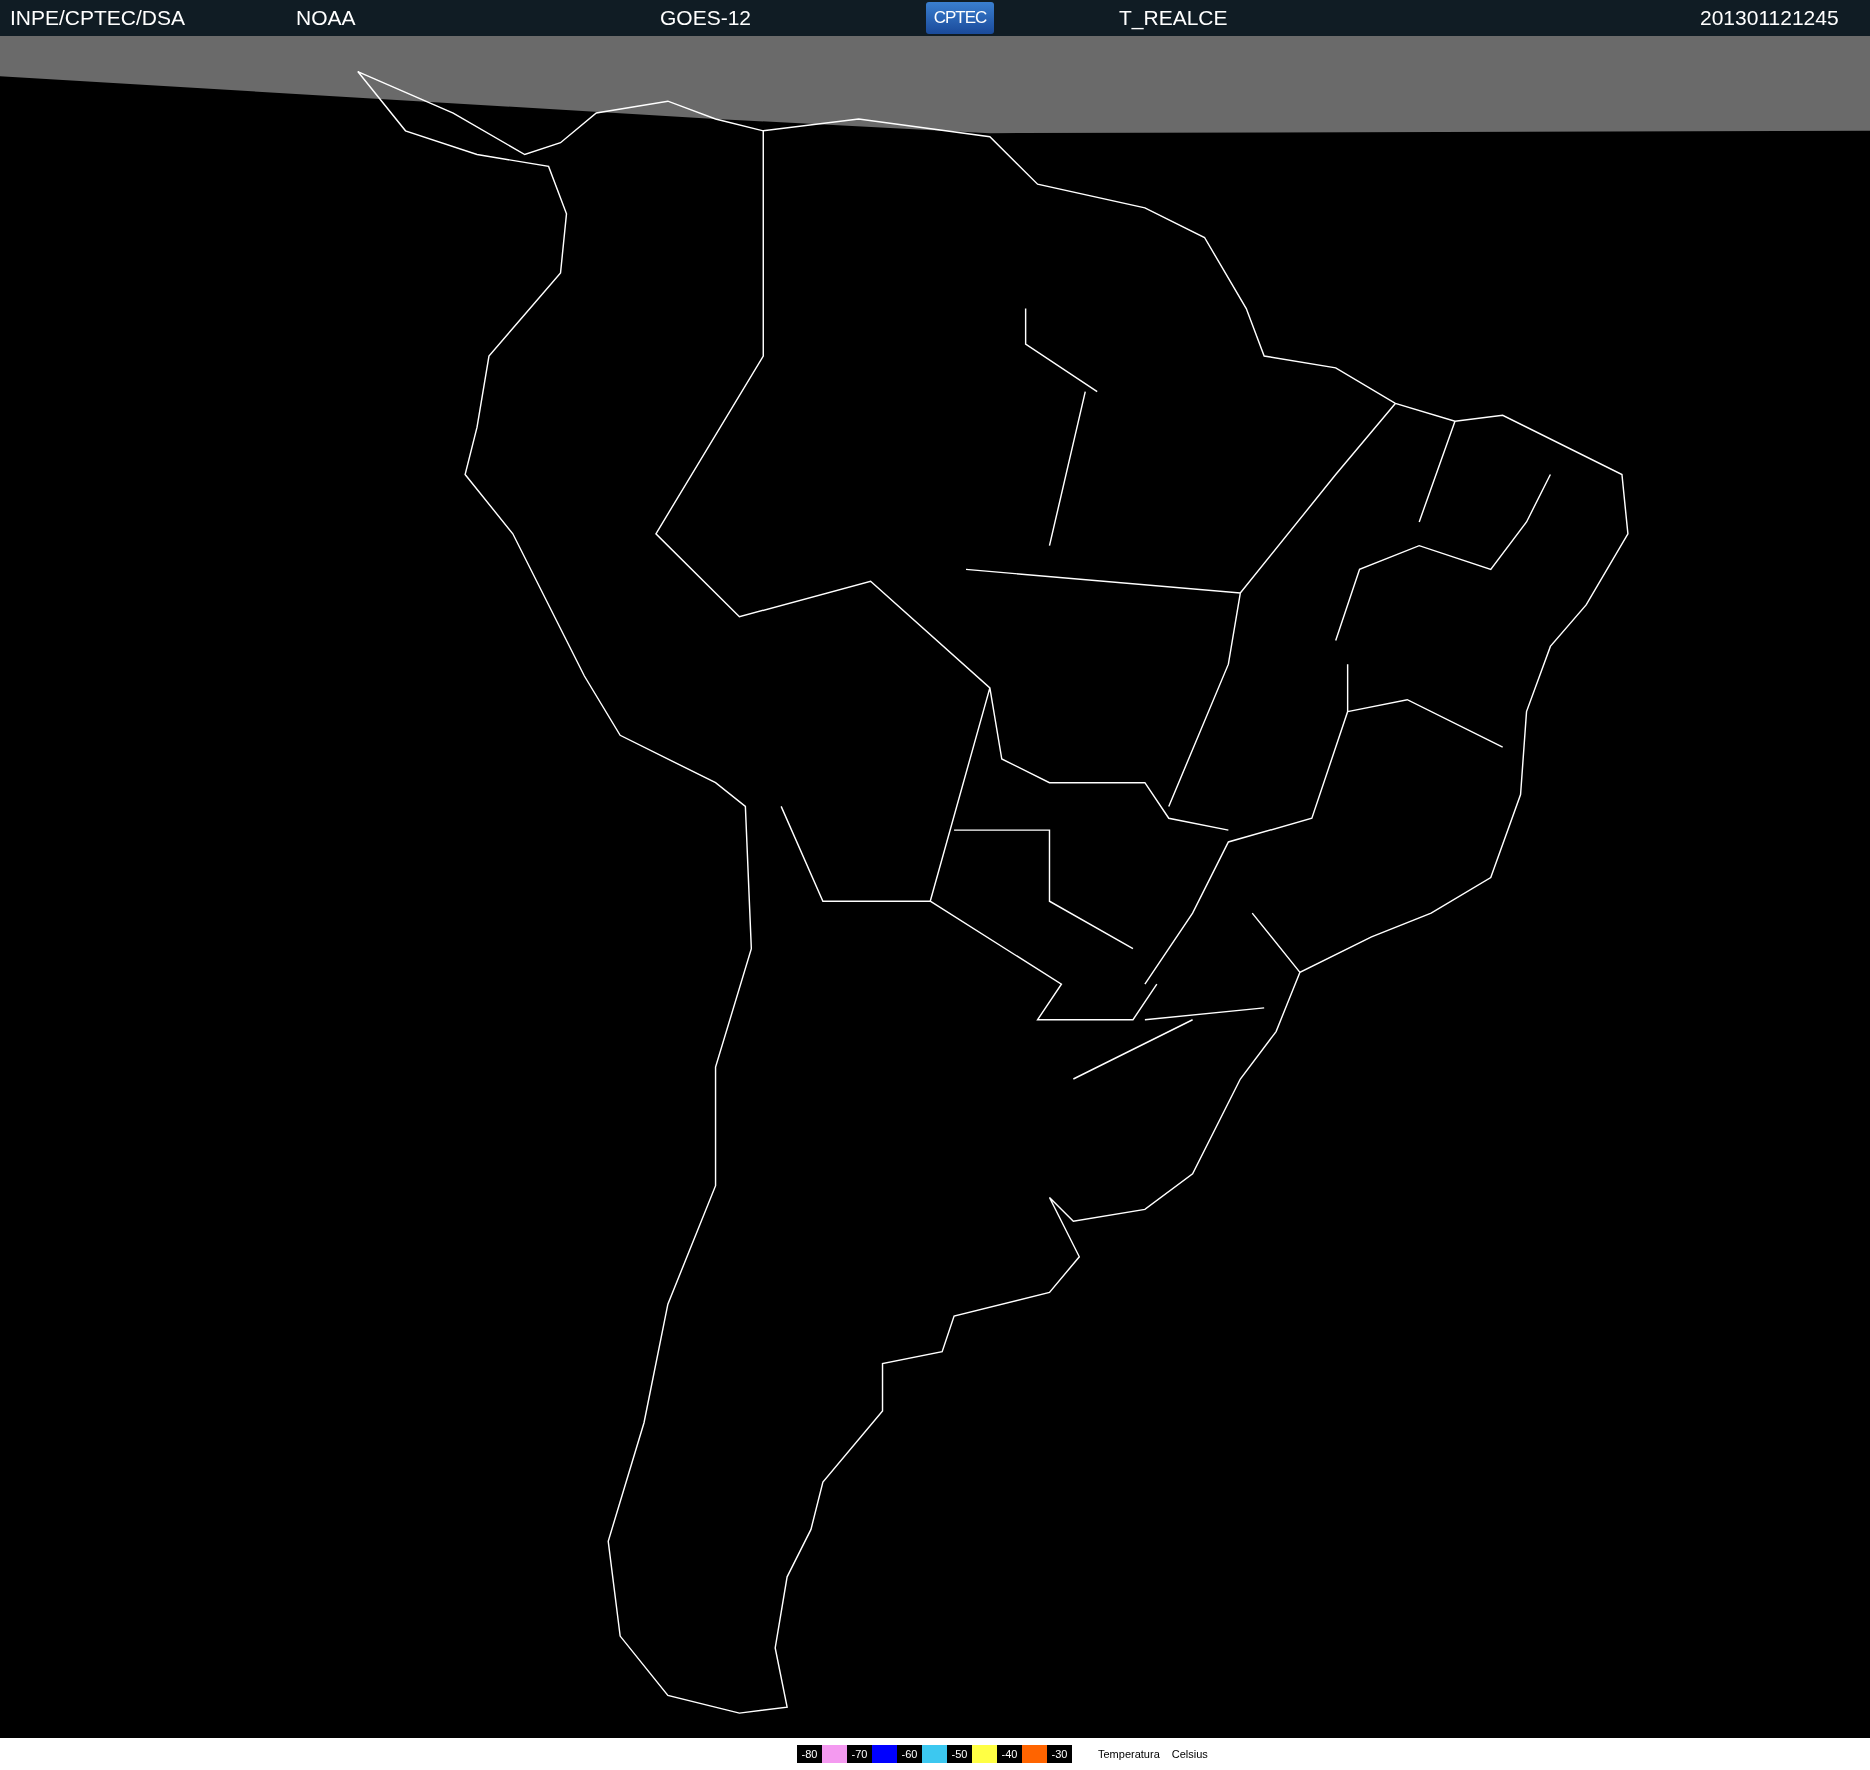 The image size is (1870, 1770). What do you see at coordinates (98, 18) in the screenshot?
I see `header-label: INPE/CPTEC/DSA` at bounding box center [98, 18].